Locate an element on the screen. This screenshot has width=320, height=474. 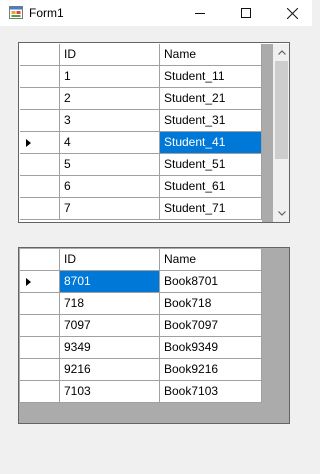
cell-id: 7 is located at coordinates (110, 209).